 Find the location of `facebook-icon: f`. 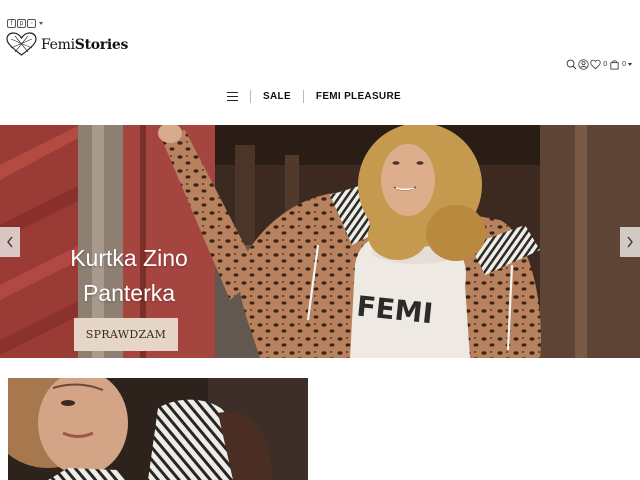

facebook-icon: f is located at coordinates (11, 23).